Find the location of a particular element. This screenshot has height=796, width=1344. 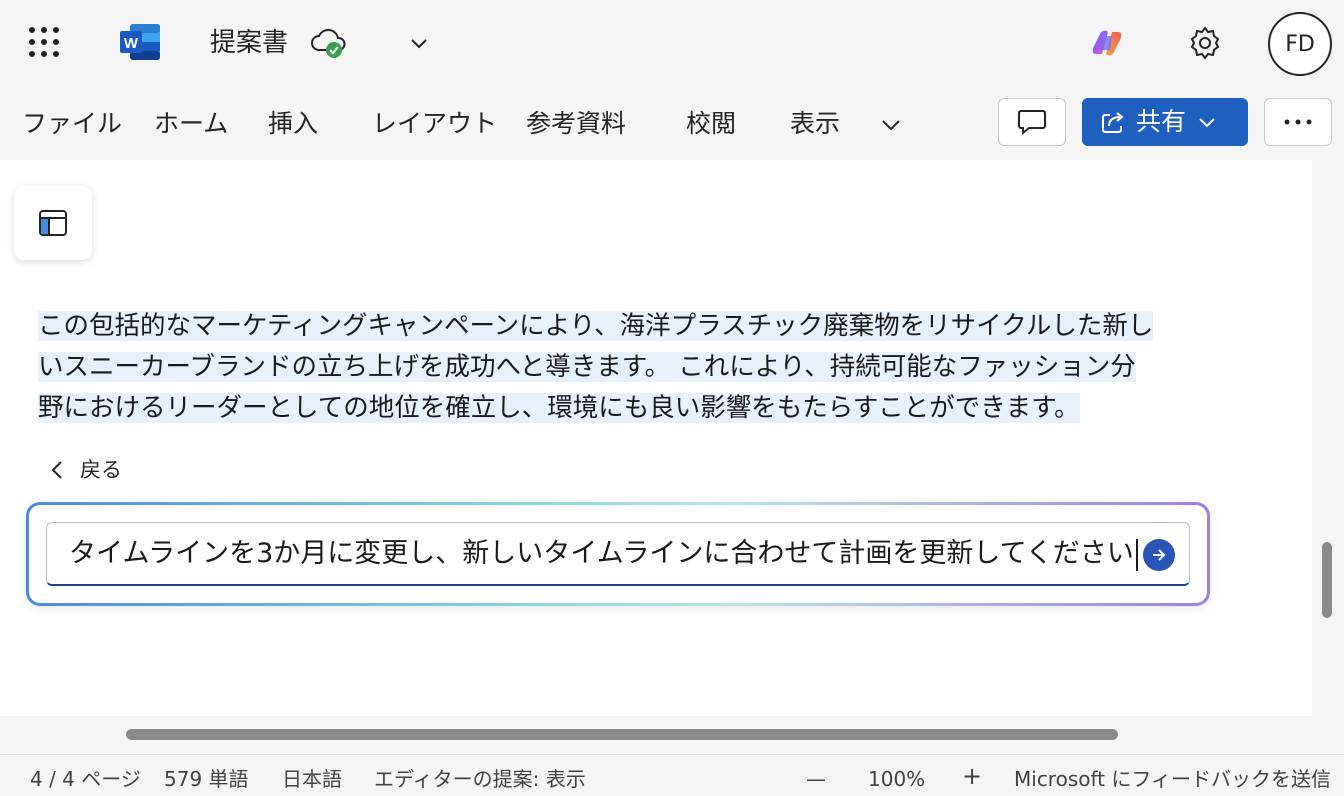

feedback-link: Microsoft にフィードバックを送信 is located at coordinates (1172, 779).